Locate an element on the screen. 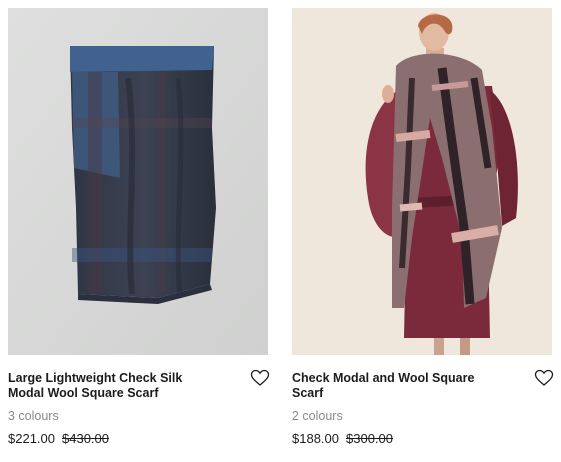 The height and width of the screenshot is (462, 561). colour-count: 3 colours is located at coordinates (33, 416).